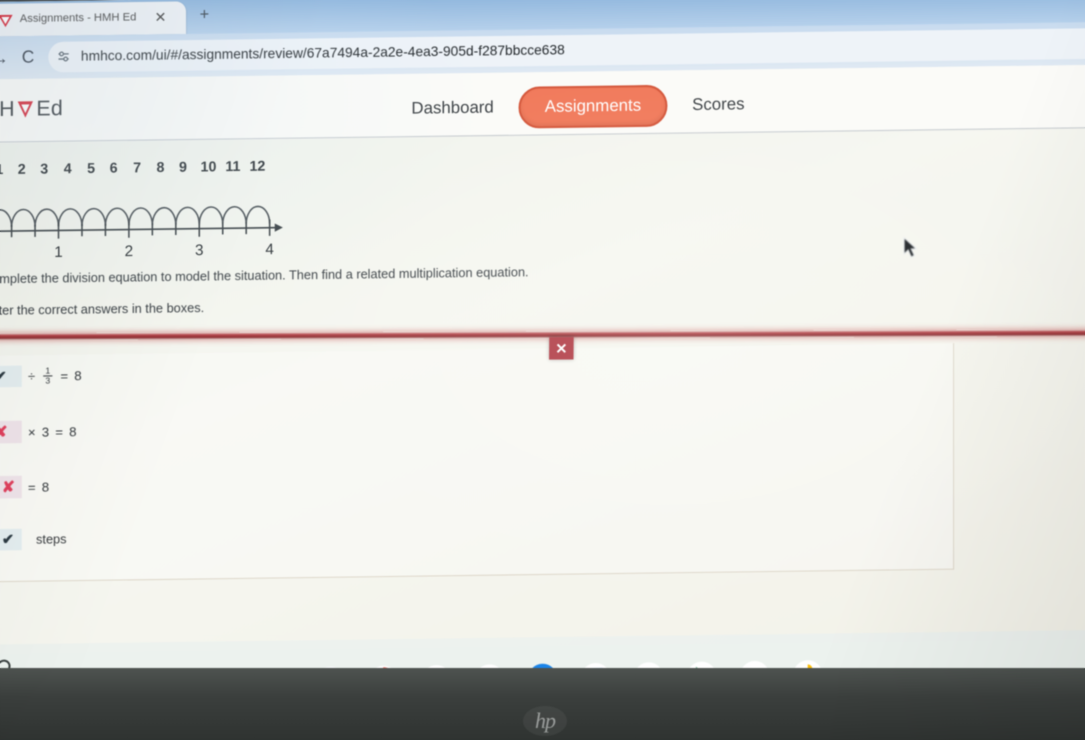 This screenshot has height=740, width=1085. Describe the element at coordinates (78, 18) in the screenshot. I see `browser-tab-title: Assignments - HMH Ed` at that location.